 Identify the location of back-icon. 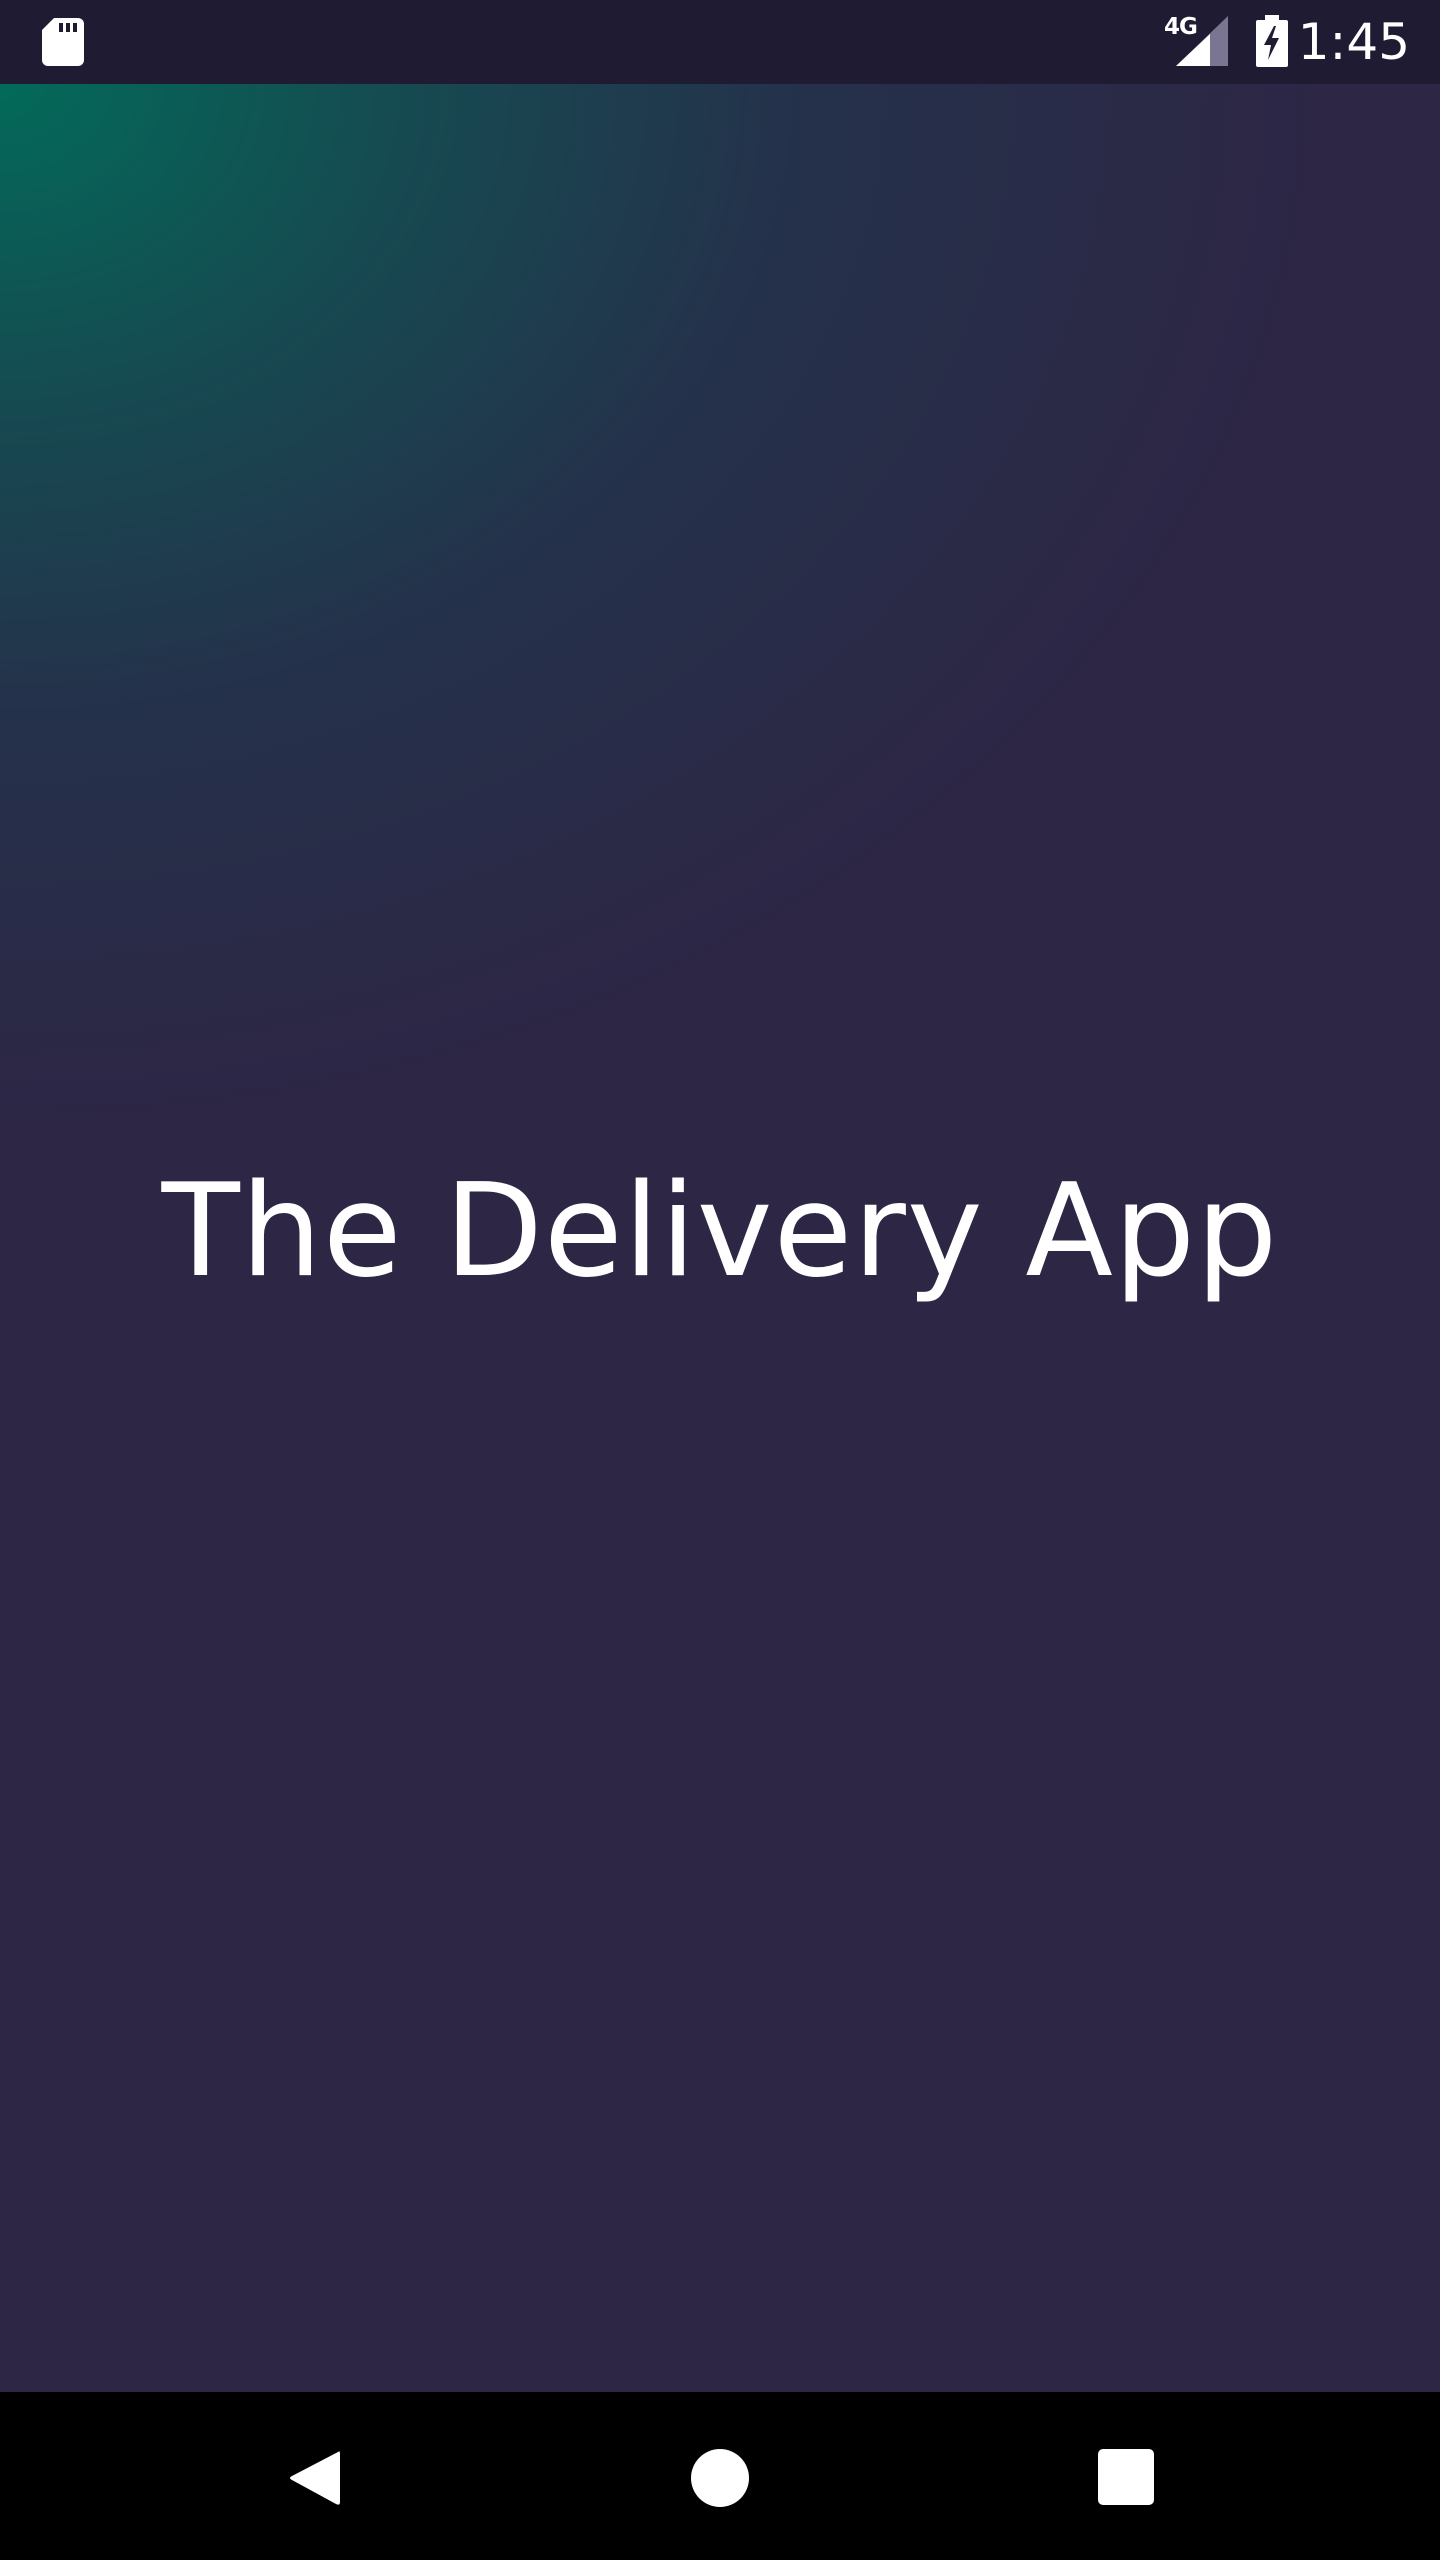
(314, 2478).